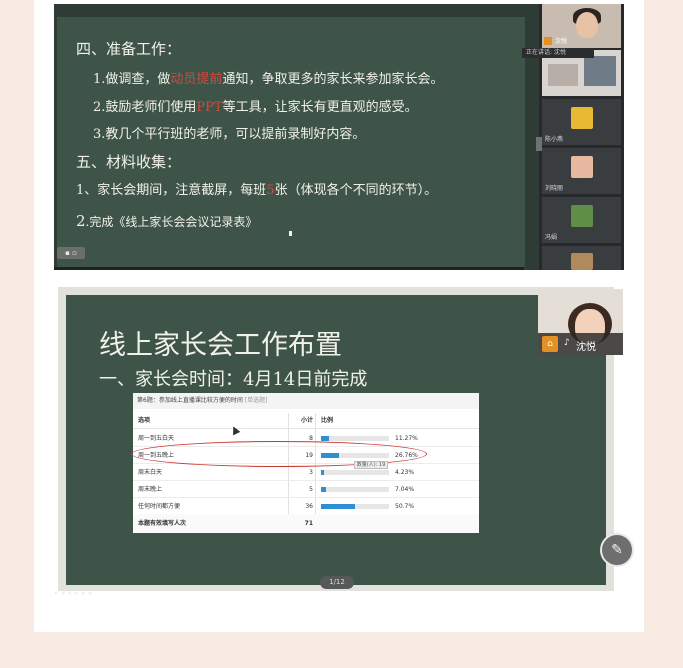 The width and height of the screenshot is (683, 668). What do you see at coordinates (306, 523) in the screenshot?
I see `total-row: 本题有效填写人次 71` at bounding box center [306, 523].